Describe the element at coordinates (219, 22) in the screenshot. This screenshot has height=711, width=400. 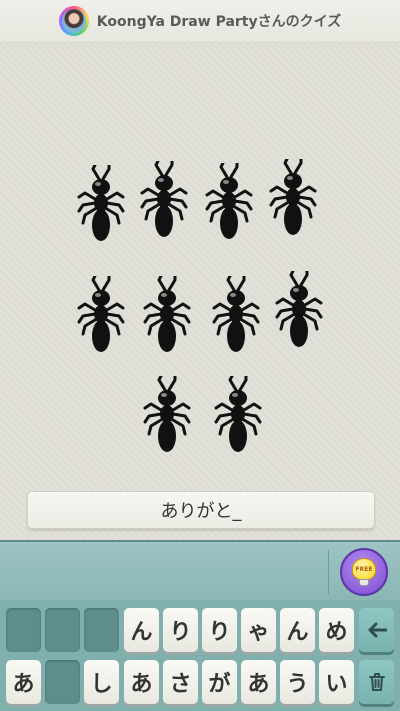
I see `quiz-title: KoongYa Draw Partyさんのクイズ` at that location.